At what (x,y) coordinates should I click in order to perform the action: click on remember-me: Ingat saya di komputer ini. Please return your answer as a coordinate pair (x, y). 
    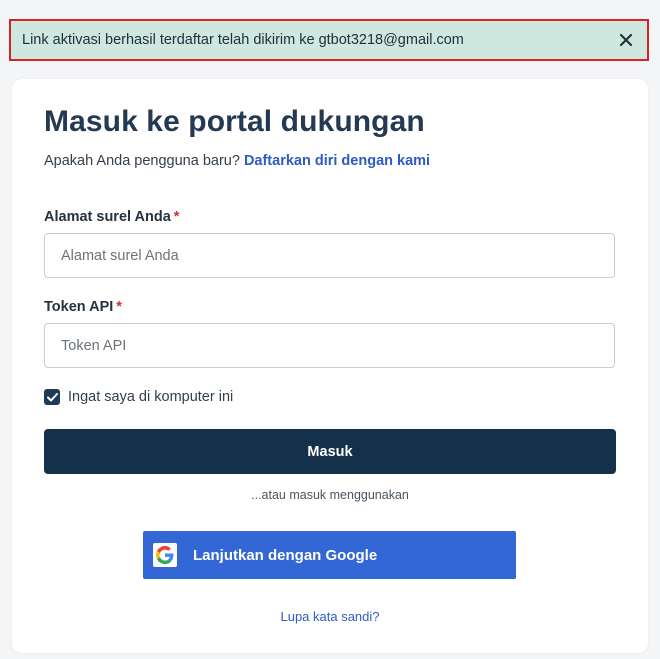
    Looking at the image, I should click on (138, 397).